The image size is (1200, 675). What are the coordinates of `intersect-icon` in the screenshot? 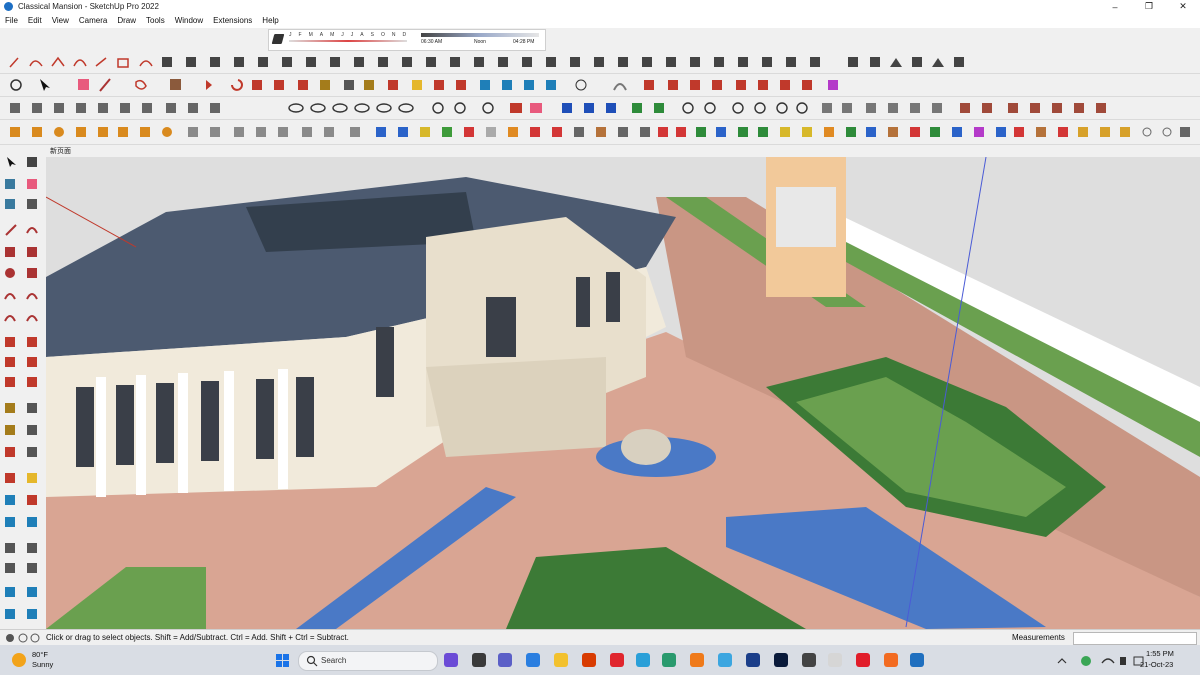 It's located at (567, 108).